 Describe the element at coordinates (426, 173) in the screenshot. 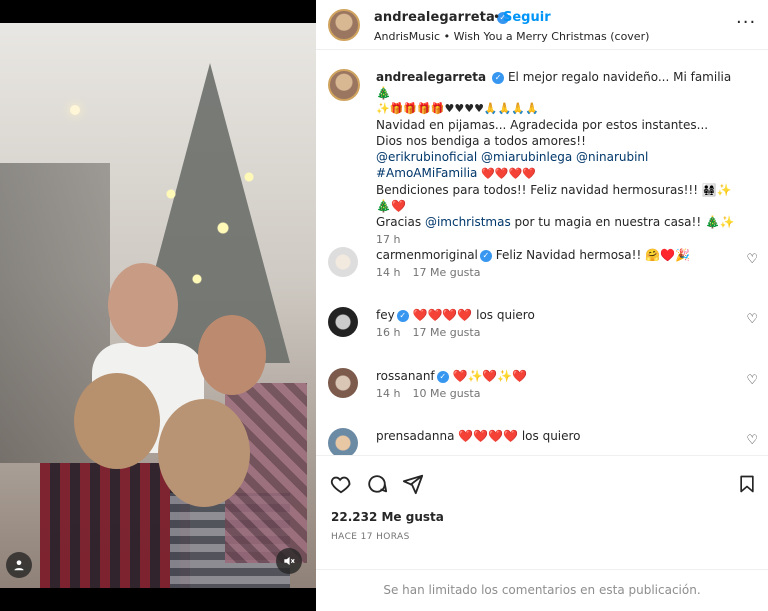

I see `hashtag-amoamifamilia: #AmoAMiFamilia` at that location.